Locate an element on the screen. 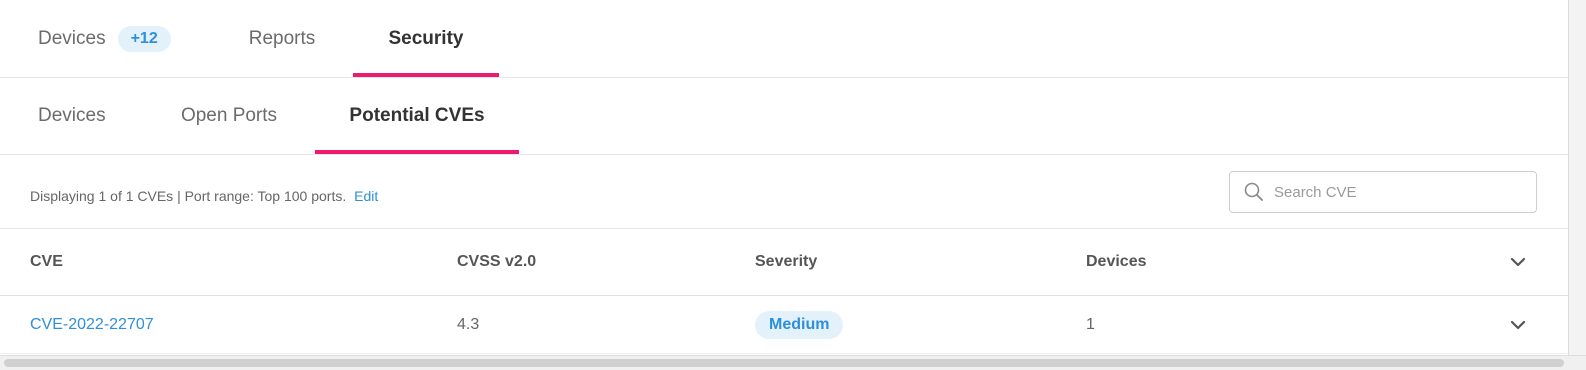  cell-devices: 1 is located at coordinates (1090, 324).